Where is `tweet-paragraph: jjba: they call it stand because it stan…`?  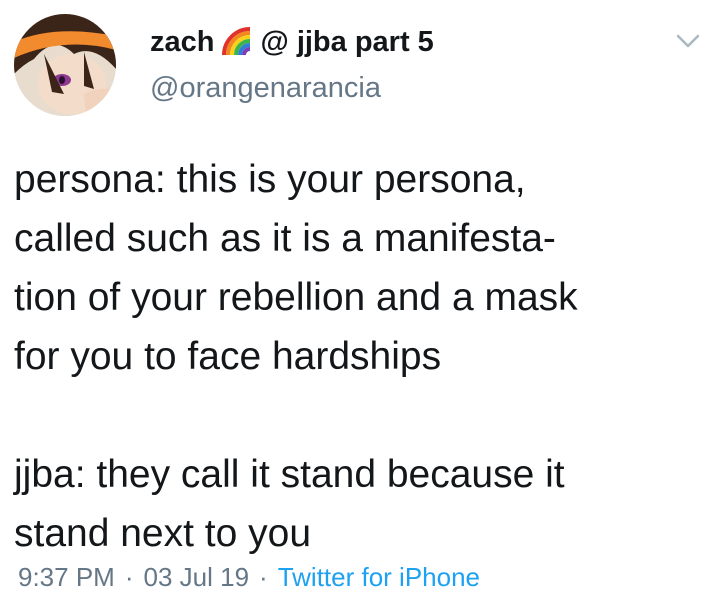
tweet-paragraph: jjba: they call it stand because it stan… is located at coordinates (289, 504).